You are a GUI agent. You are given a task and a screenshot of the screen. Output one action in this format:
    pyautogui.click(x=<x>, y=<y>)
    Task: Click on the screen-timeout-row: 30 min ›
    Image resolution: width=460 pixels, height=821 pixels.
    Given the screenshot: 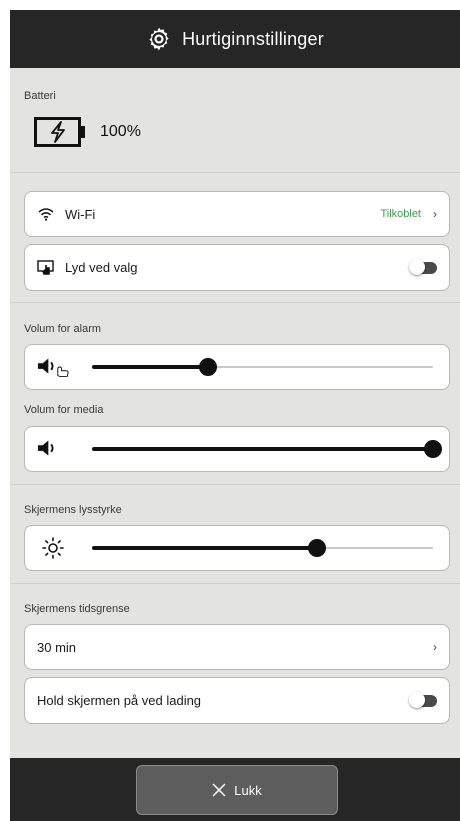 What is the action you would take?
    pyautogui.click(x=237, y=647)
    